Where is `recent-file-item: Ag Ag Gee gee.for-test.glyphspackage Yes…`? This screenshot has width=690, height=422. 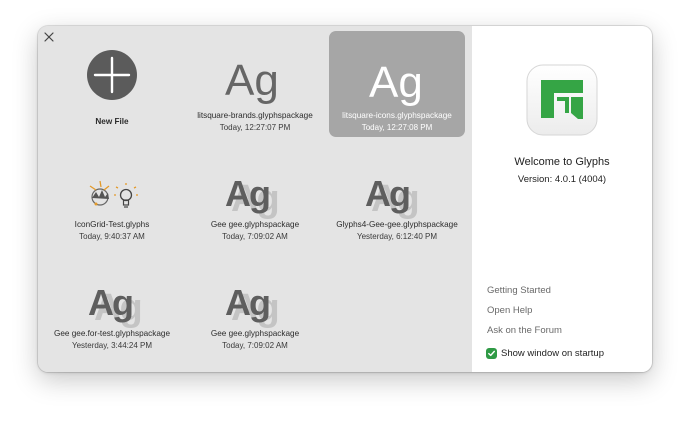 recent-file-item: Ag Ag Gee gee.for-test.glyphspackage Yes… is located at coordinates (112, 302).